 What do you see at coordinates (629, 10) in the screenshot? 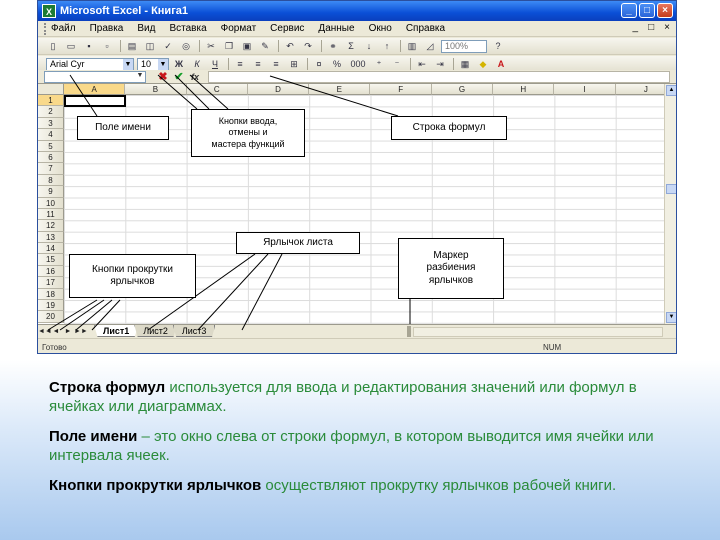
I see `minimize-button: _` at bounding box center [629, 10].